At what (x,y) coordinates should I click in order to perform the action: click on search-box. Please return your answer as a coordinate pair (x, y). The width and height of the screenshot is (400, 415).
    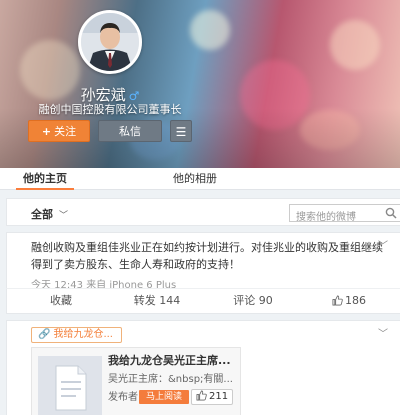
    Looking at the image, I should click on (344, 215).